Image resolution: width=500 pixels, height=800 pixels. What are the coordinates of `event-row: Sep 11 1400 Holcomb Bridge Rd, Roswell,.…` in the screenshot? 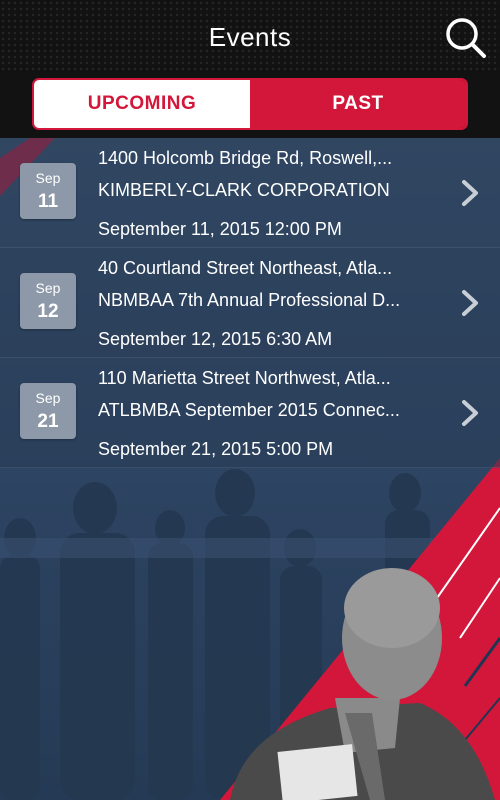 It's located at (250, 193).